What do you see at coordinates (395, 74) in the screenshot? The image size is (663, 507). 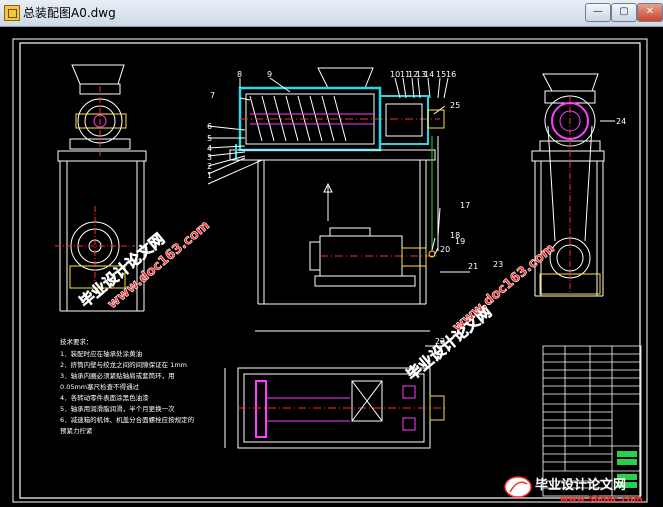 I see `part-label: 10` at bounding box center [395, 74].